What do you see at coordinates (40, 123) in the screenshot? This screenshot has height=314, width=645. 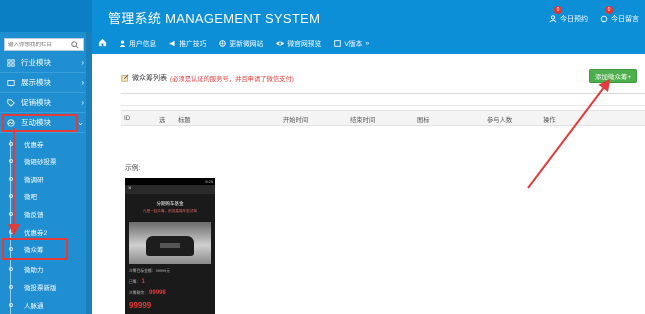 I see `highlight-box-interaction` at bounding box center [40, 123].